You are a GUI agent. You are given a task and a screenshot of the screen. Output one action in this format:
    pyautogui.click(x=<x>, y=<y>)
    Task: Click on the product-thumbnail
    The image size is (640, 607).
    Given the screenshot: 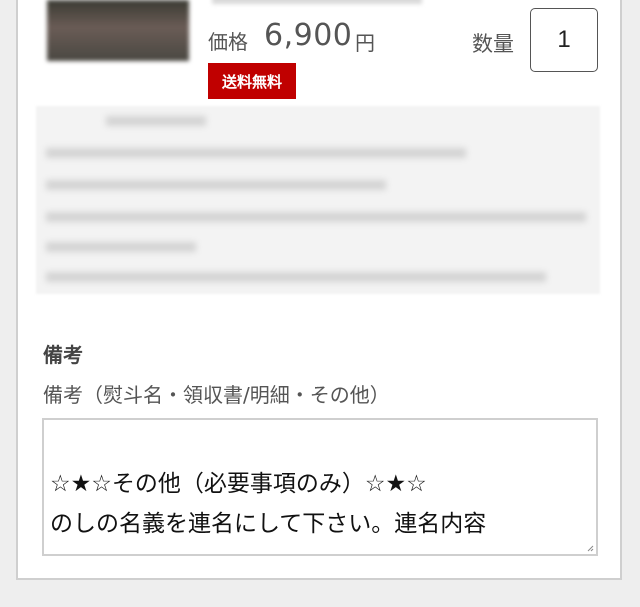 What is the action you would take?
    pyautogui.click(x=118, y=30)
    